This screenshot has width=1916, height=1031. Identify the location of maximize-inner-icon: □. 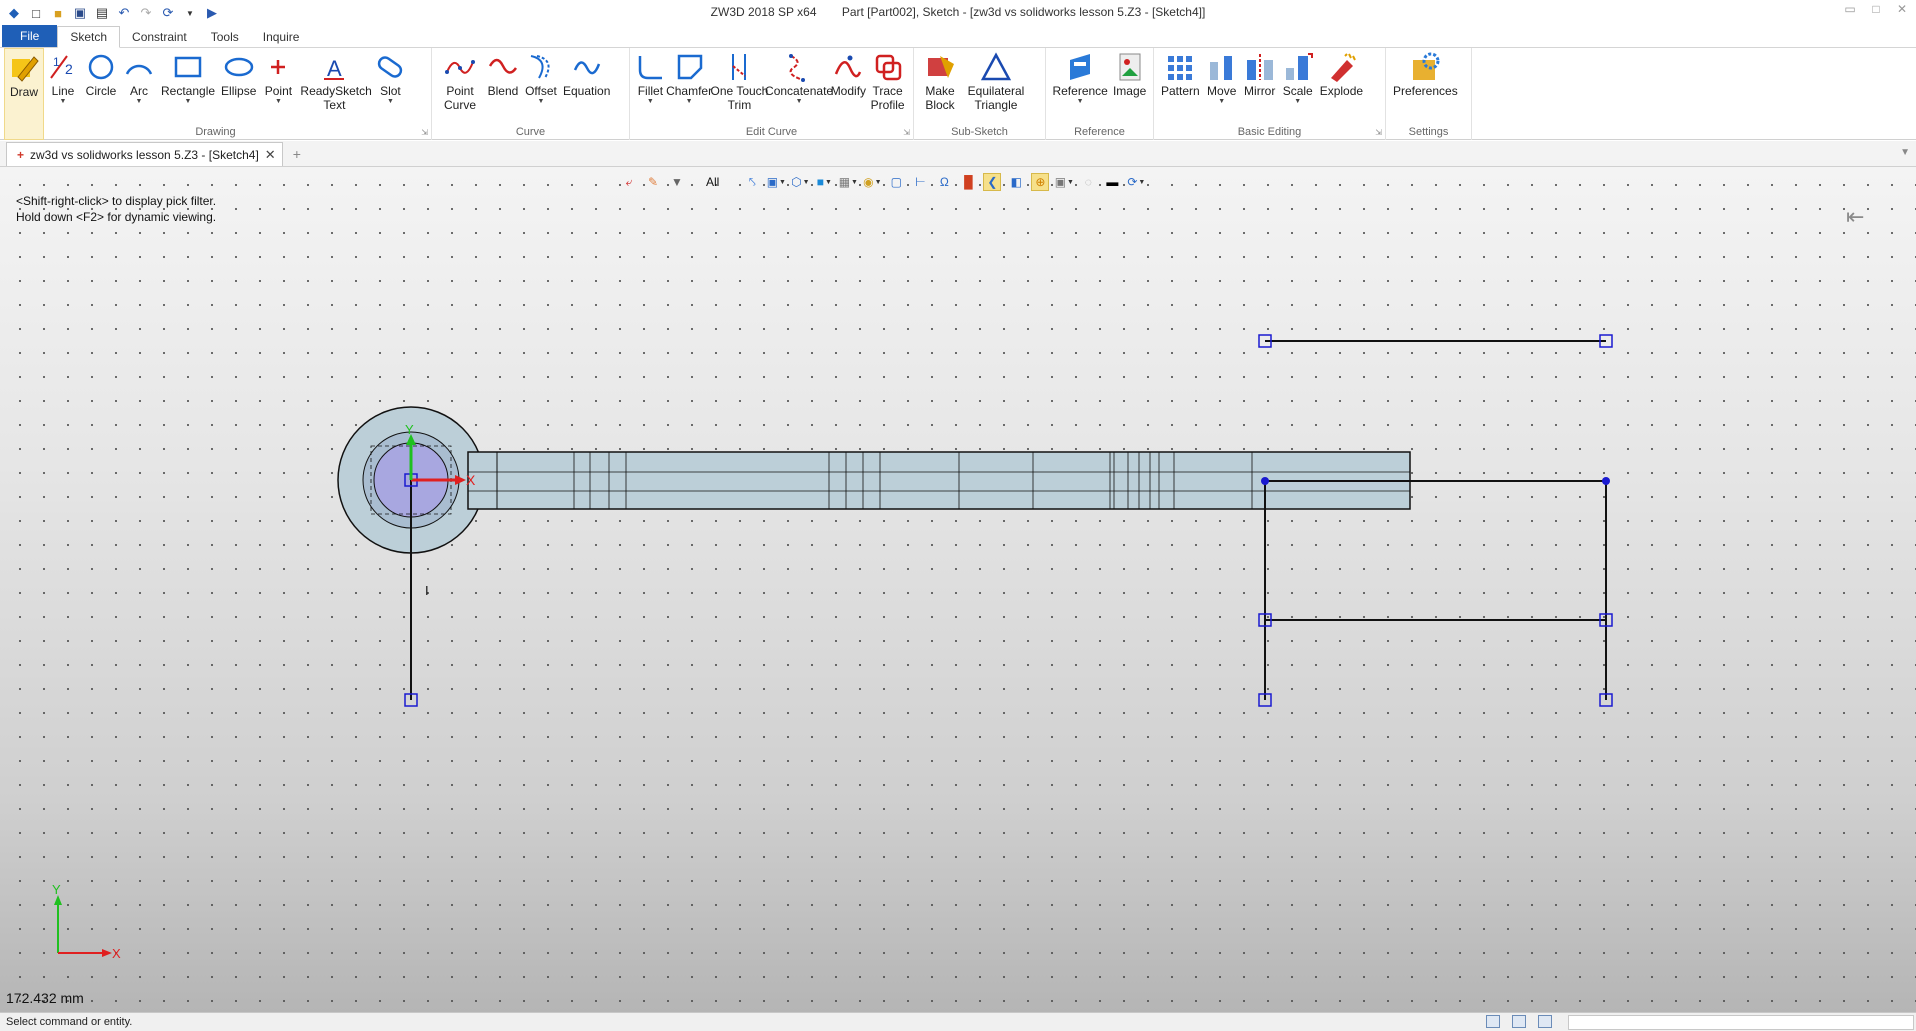
(1876, 9).